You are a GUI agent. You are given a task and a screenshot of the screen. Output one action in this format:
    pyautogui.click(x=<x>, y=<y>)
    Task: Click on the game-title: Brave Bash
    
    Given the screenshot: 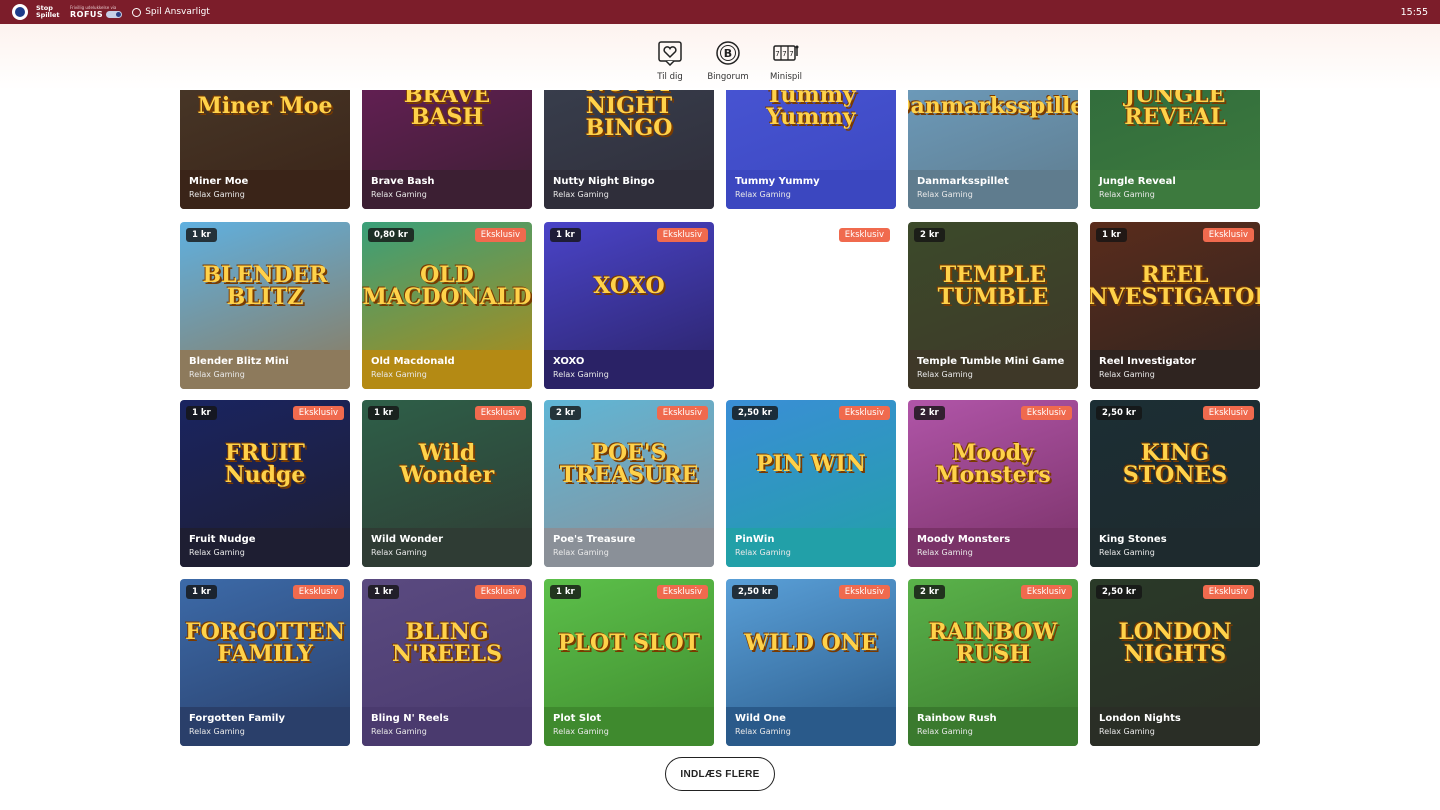 What is the action you would take?
    pyautogui.click(x=403, y=181)
    